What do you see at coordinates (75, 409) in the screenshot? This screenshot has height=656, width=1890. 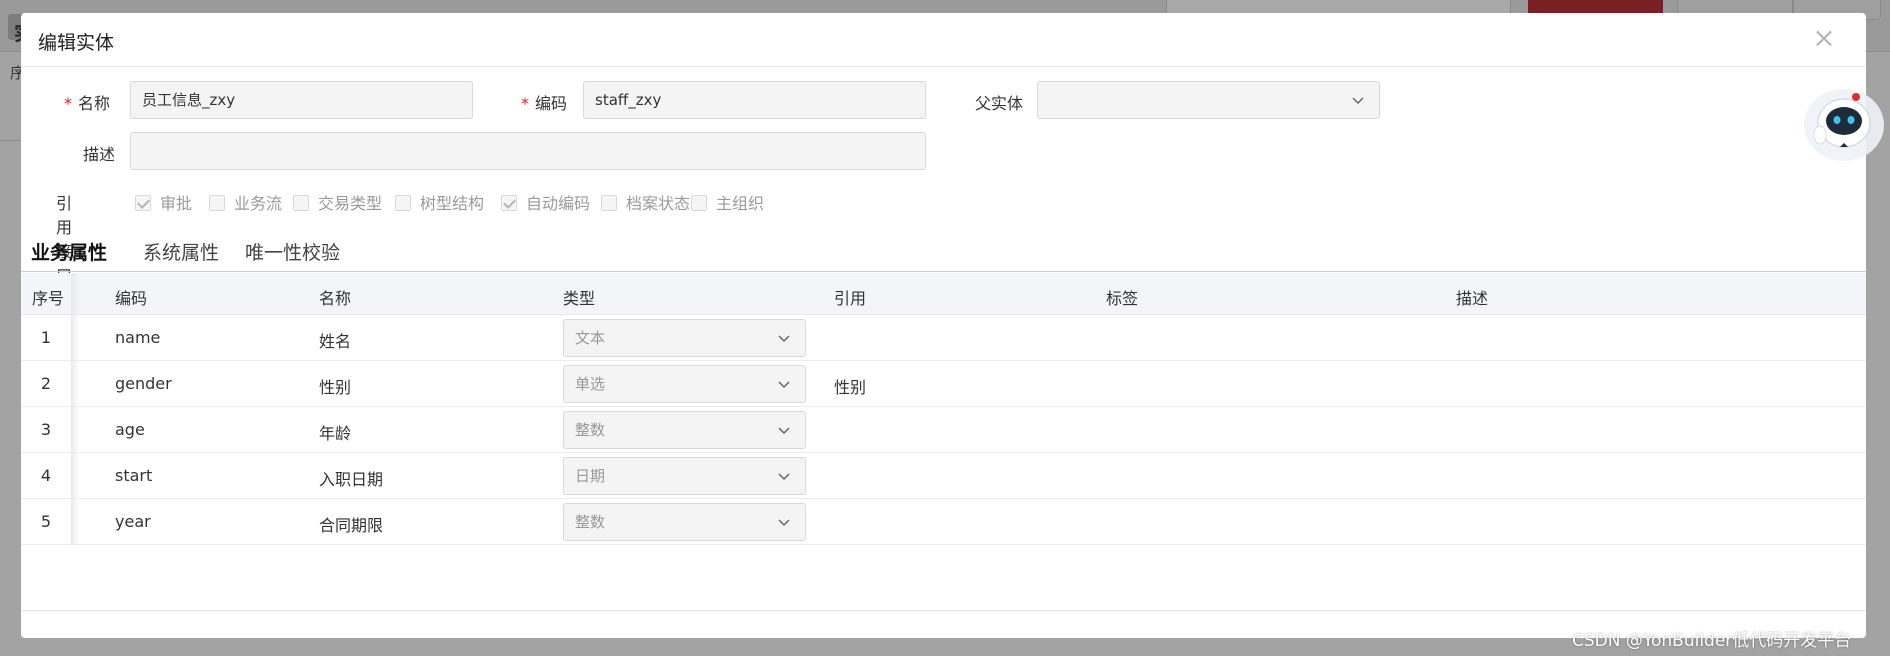 I see `fixed-column-shadow` at bounding box center [75, 409].